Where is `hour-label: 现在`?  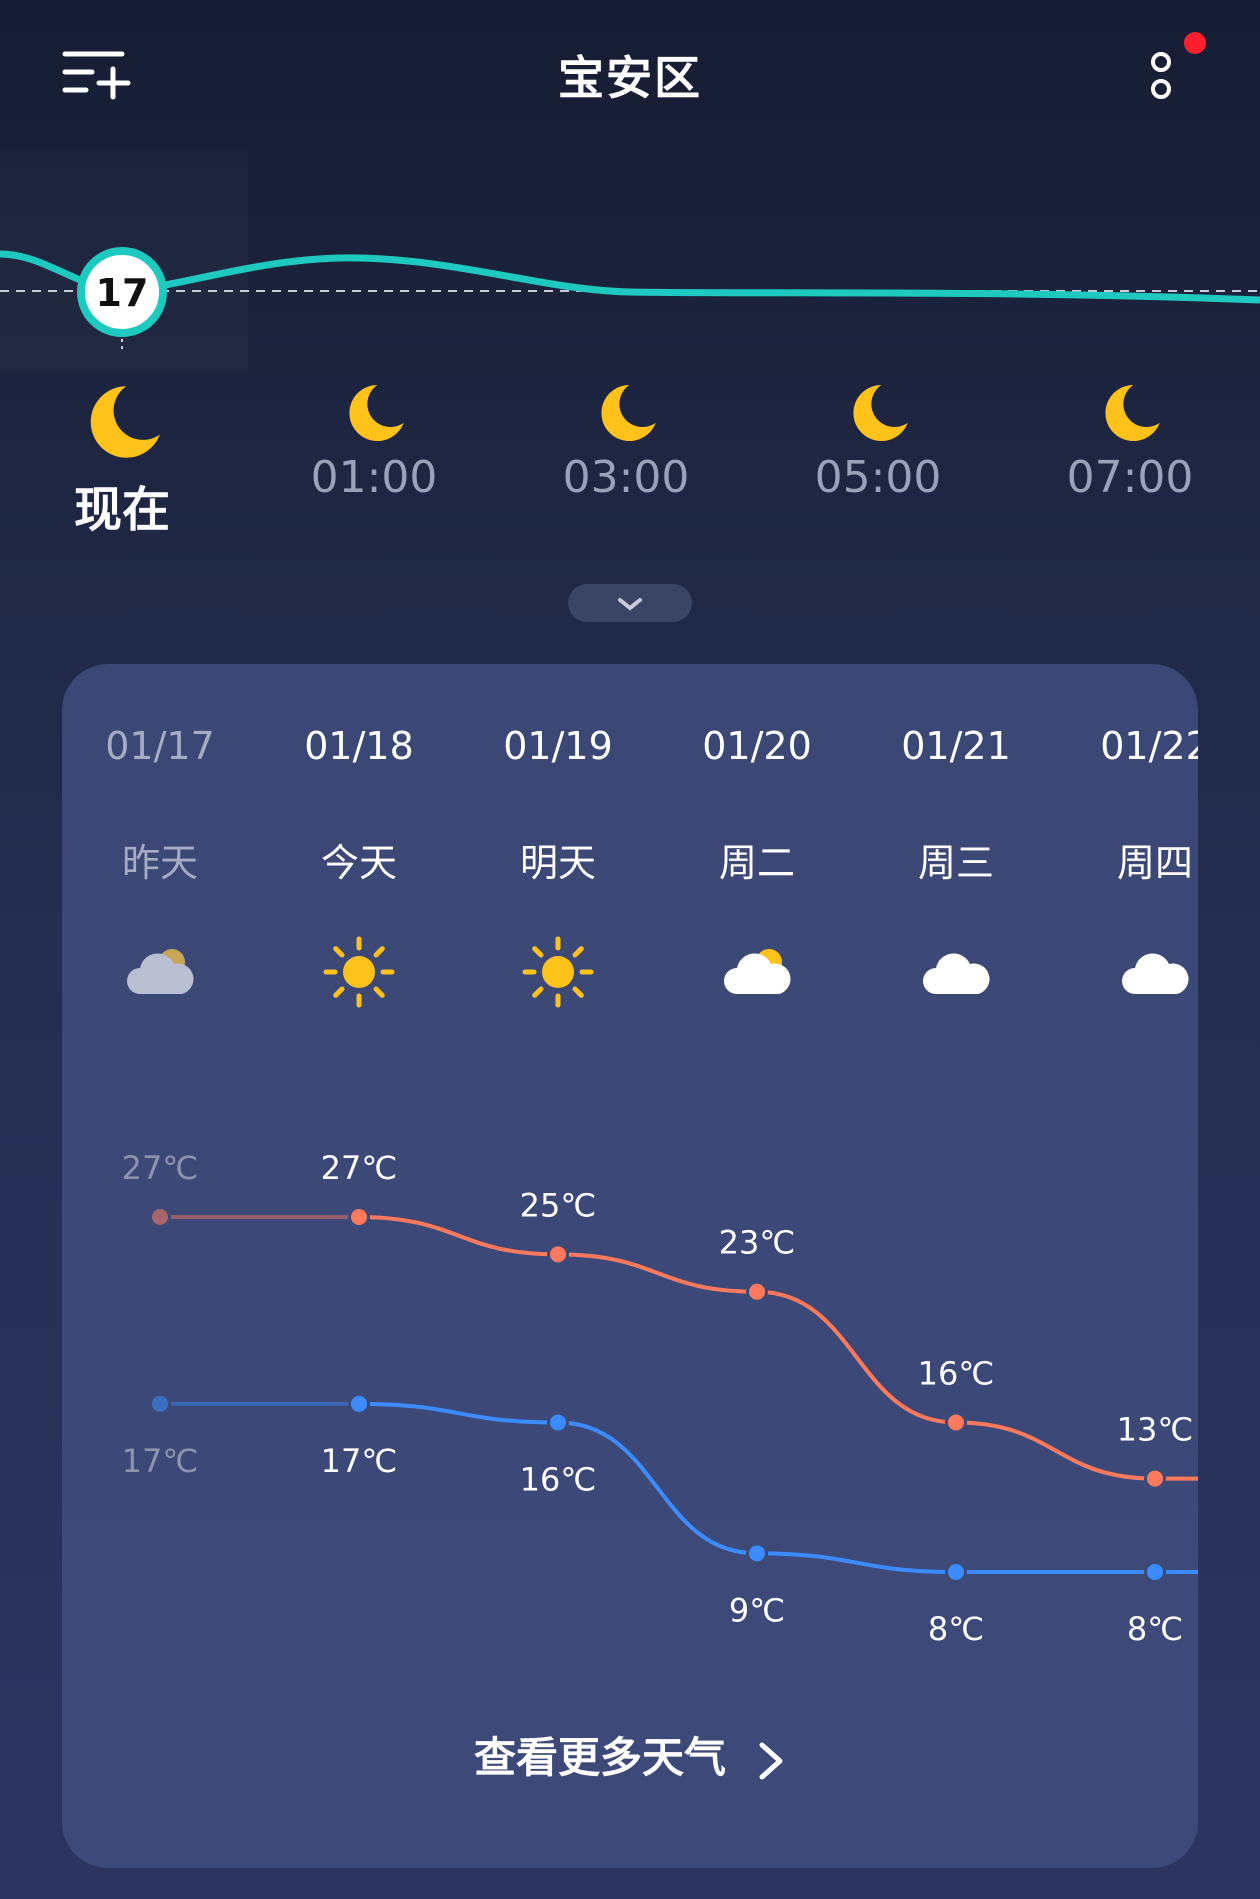
hour-label: 现在 is located at coordinates (121, 510).